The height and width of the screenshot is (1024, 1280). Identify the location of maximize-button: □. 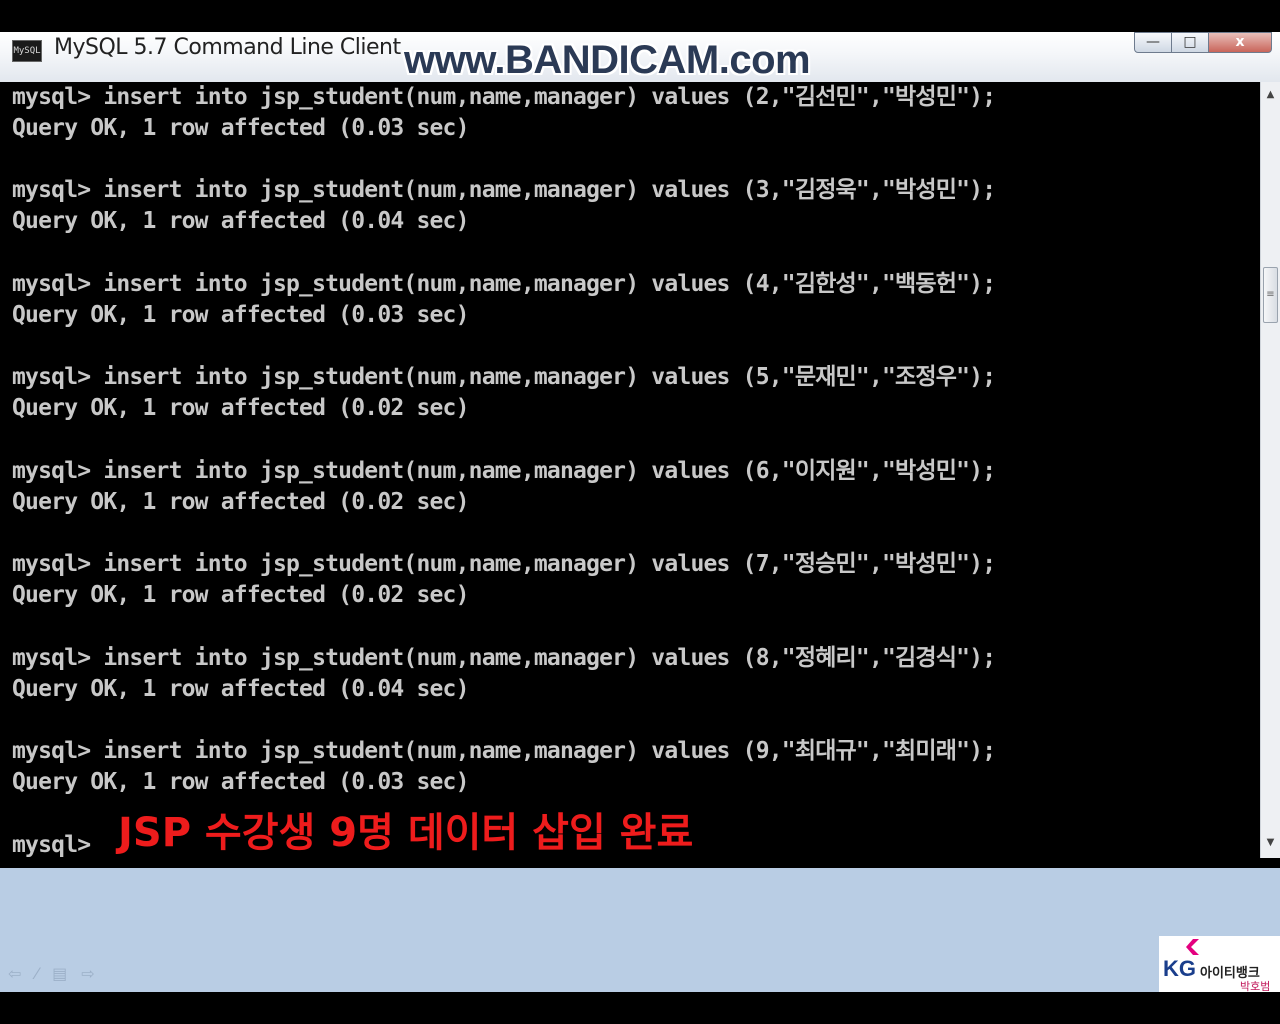
(1190, 42).